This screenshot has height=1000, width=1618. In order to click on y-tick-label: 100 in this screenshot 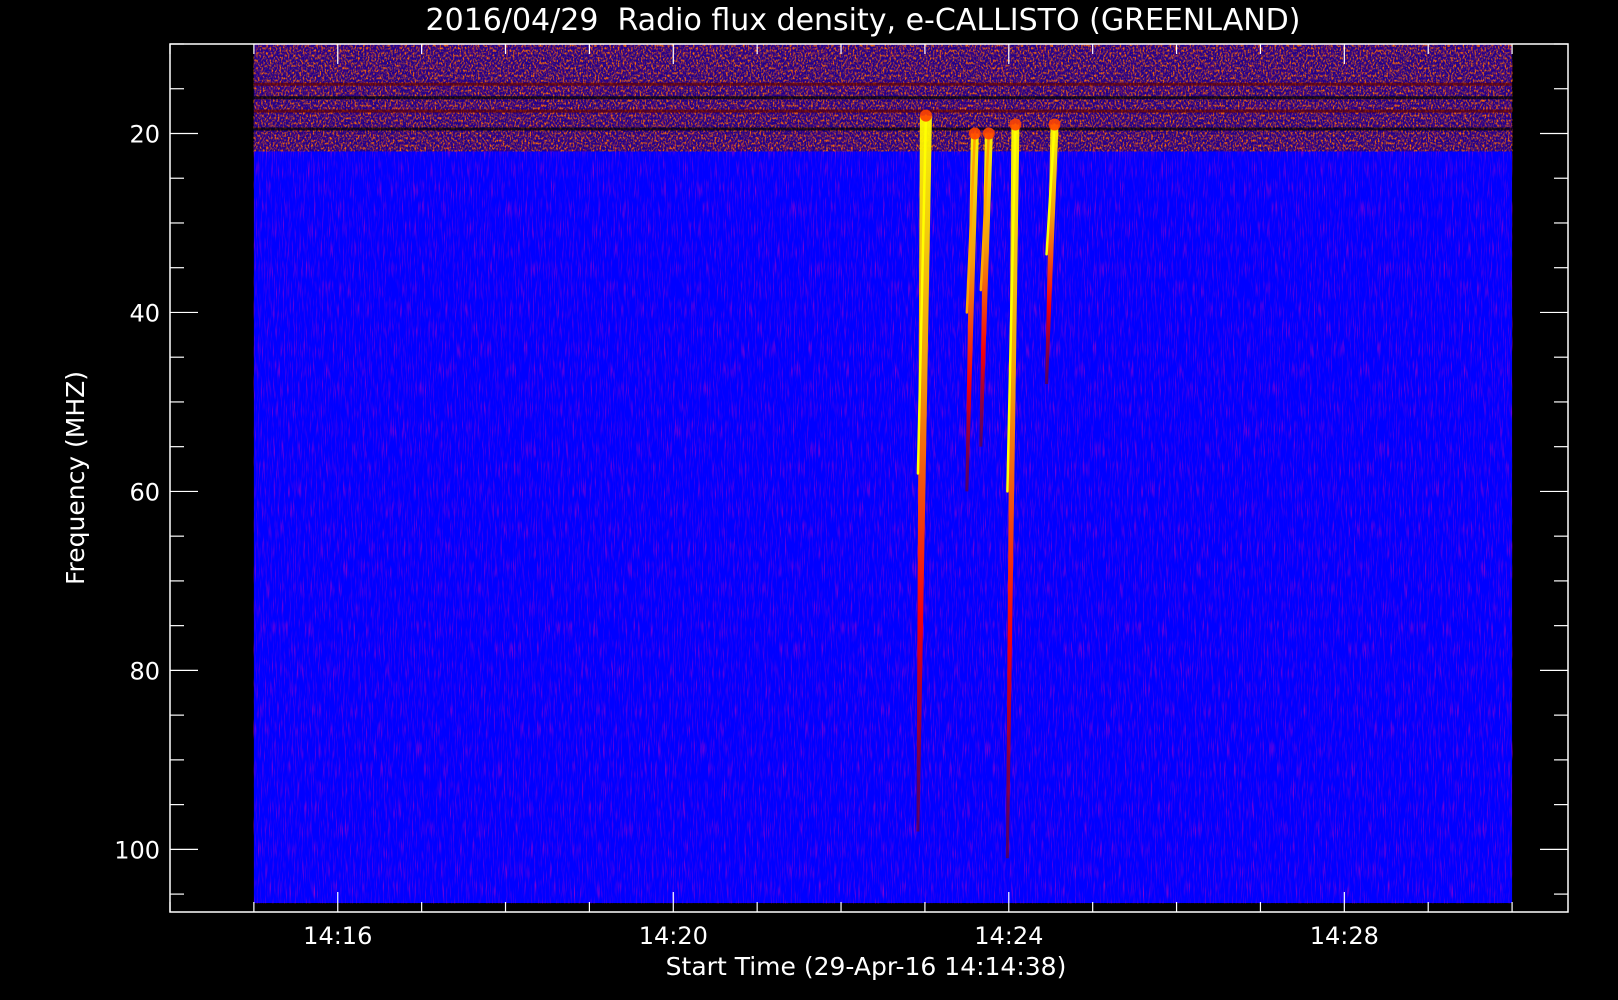, I will do `click(137, 850)`.